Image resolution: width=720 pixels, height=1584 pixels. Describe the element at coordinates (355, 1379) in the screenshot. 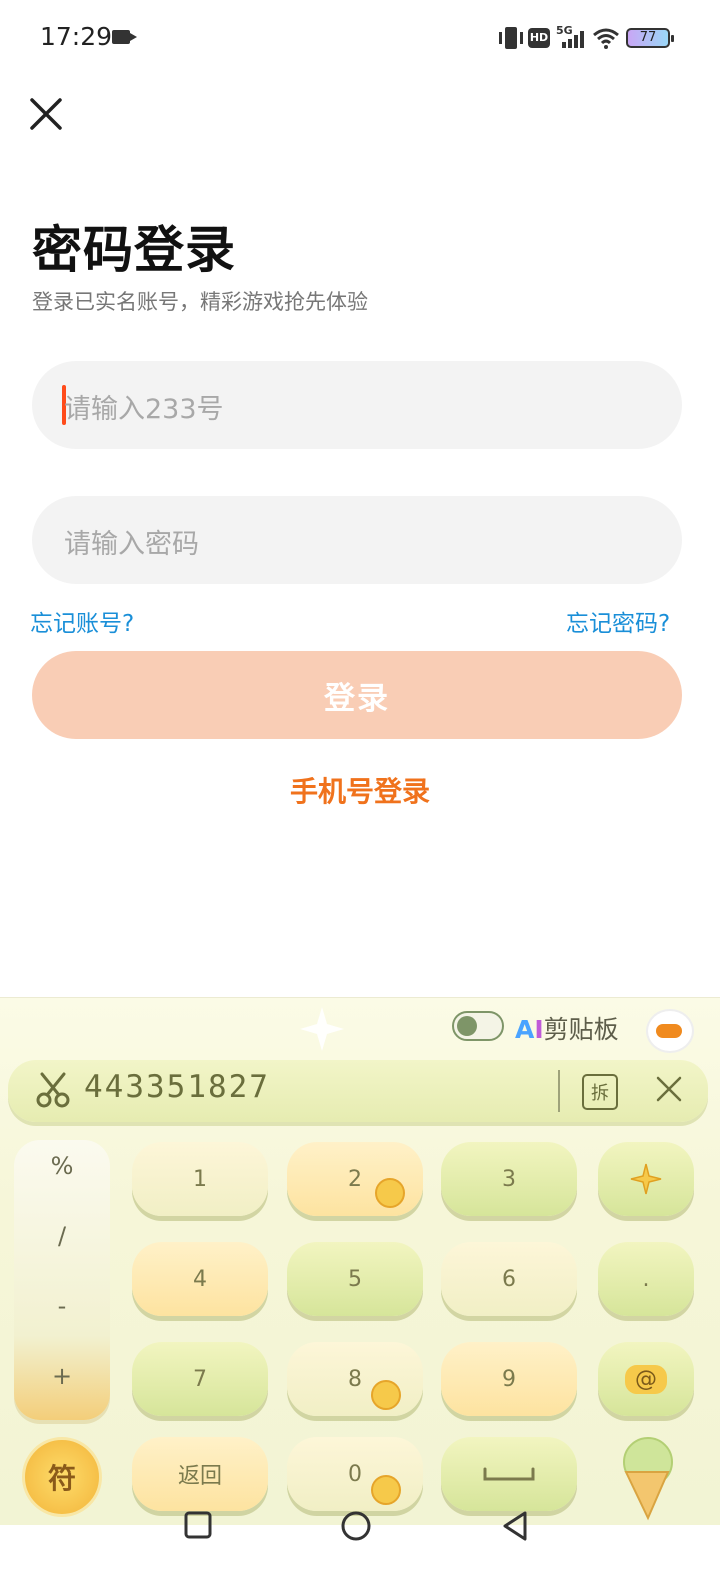

I see `key-8: 8` at that location.